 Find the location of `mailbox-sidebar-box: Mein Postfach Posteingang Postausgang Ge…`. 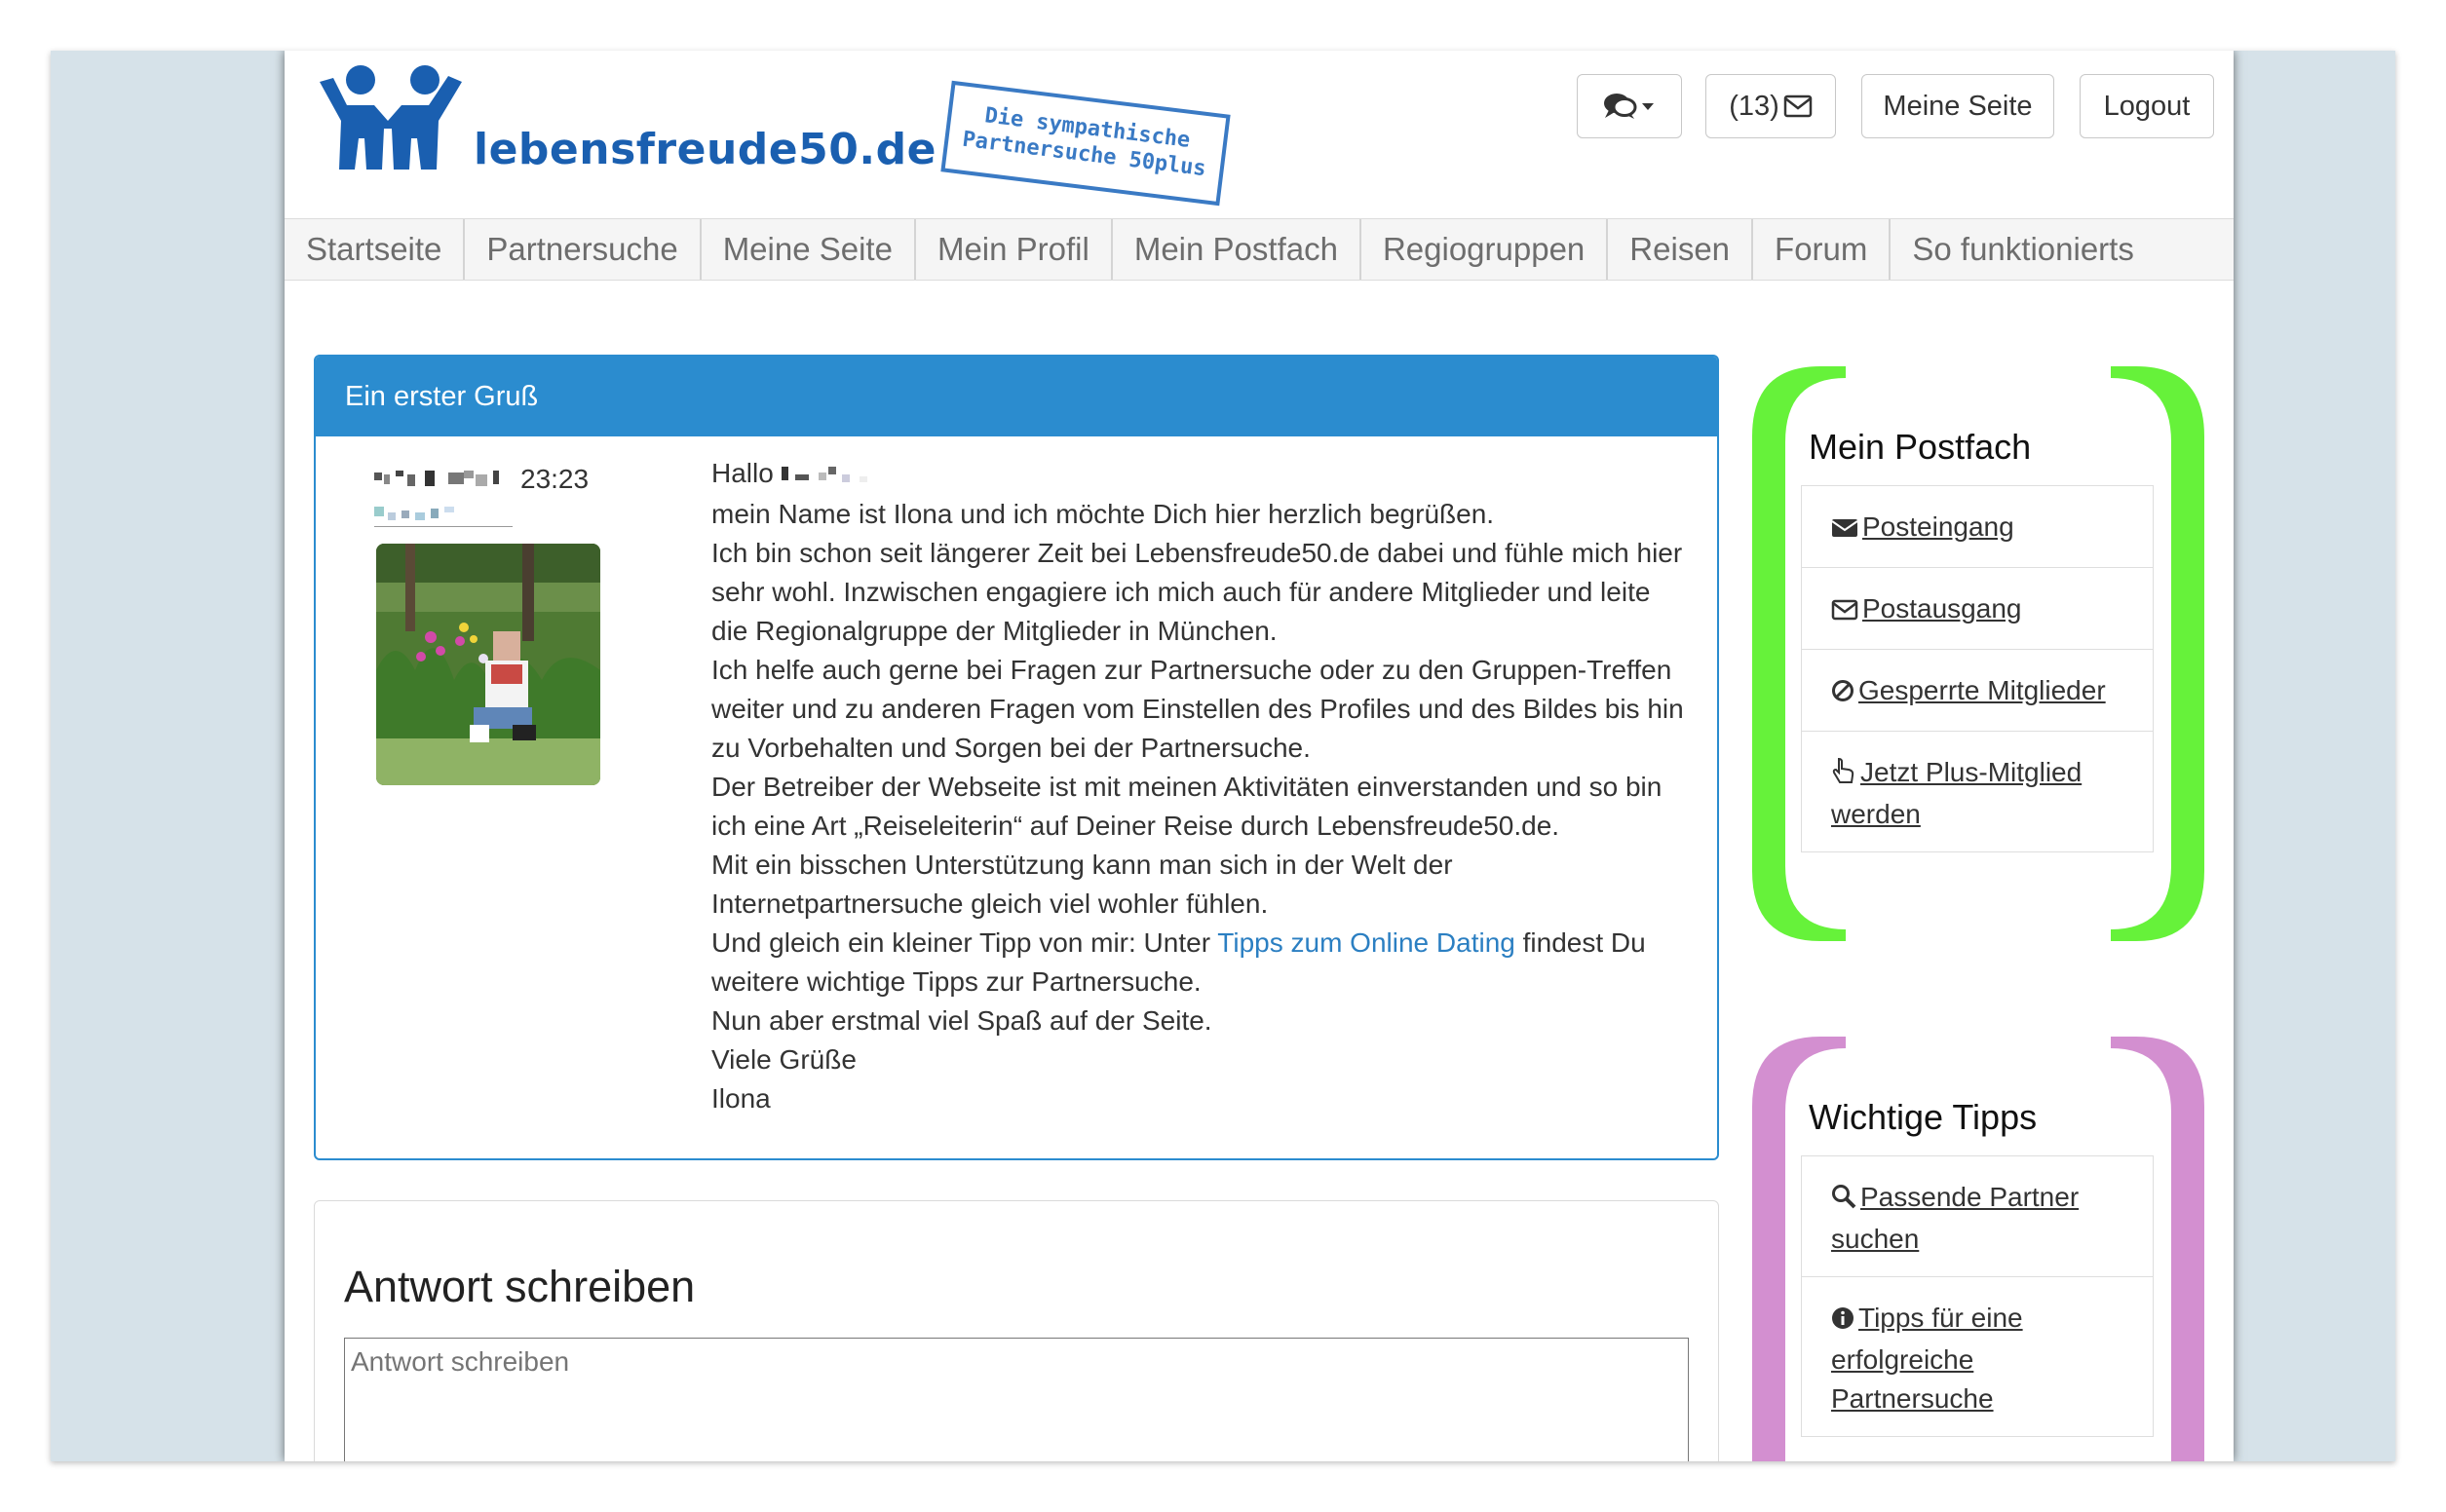

mailbox-sidebar-box: Mein Postfach Posteingang Postausgang Ge… is located at coordinates (1978, 654).